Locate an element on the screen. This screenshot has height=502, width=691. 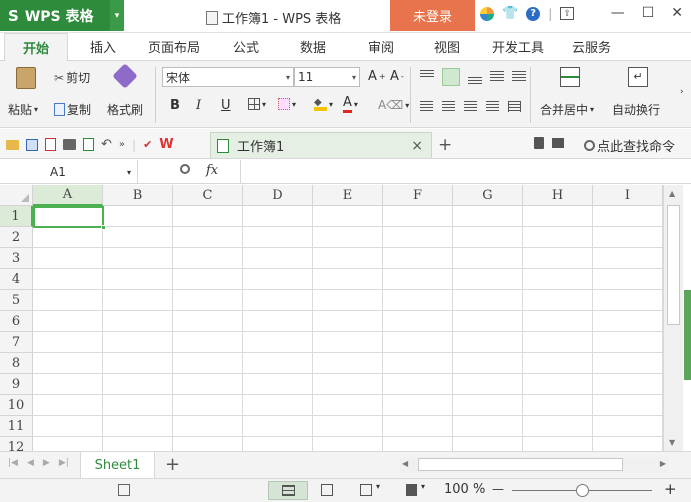
tab-data: 数据 is located at coordinates (313, 46).